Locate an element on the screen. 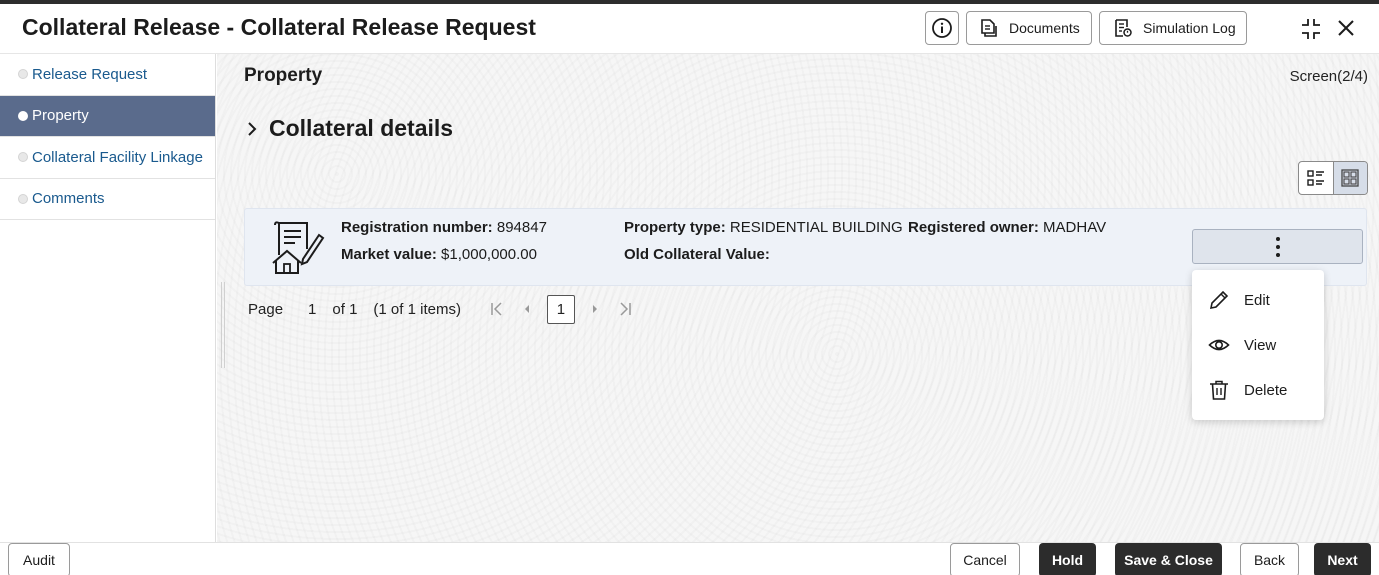  next-page-icon is located at coordinates (594, 309).